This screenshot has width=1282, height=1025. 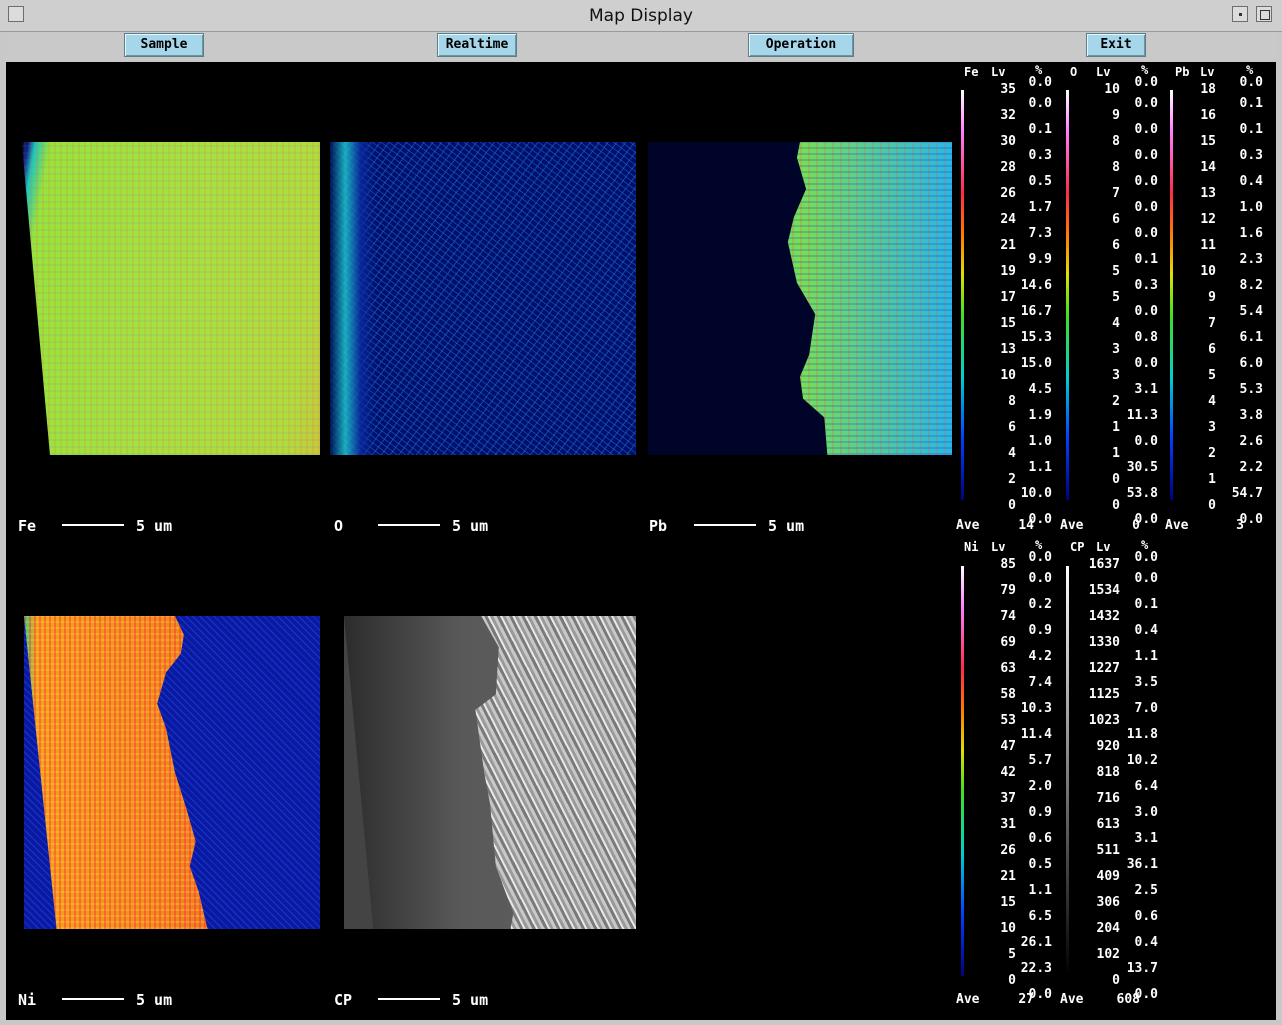 I want to click on pb-pct: 0.0, so click(x=1251, y=82).